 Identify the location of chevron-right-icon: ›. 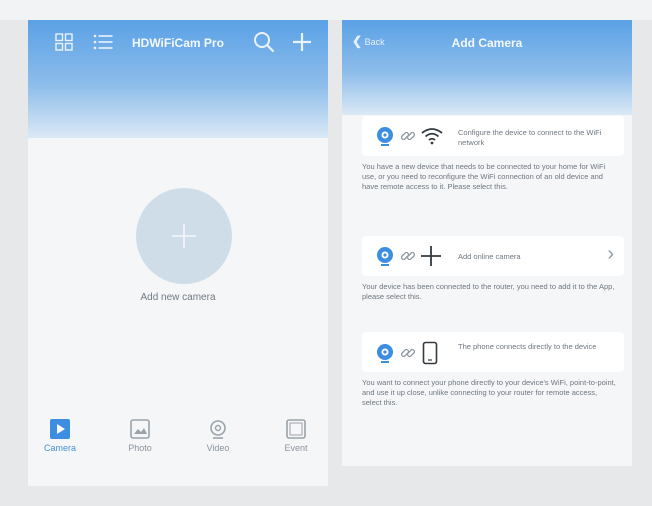
(610, 254).